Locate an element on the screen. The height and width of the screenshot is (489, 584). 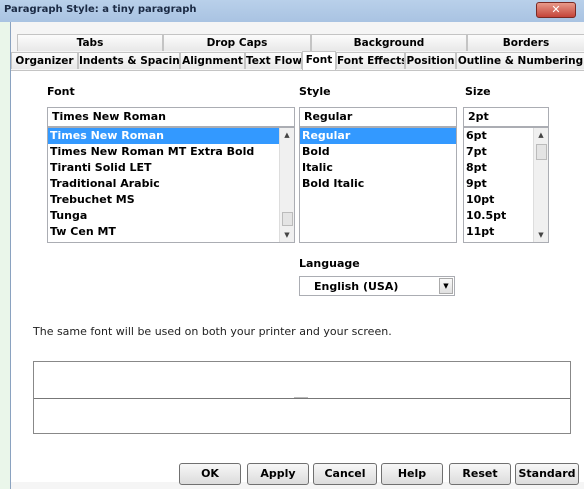
font-list-item: Tw Cen MT is located at coordinates (171, 232).